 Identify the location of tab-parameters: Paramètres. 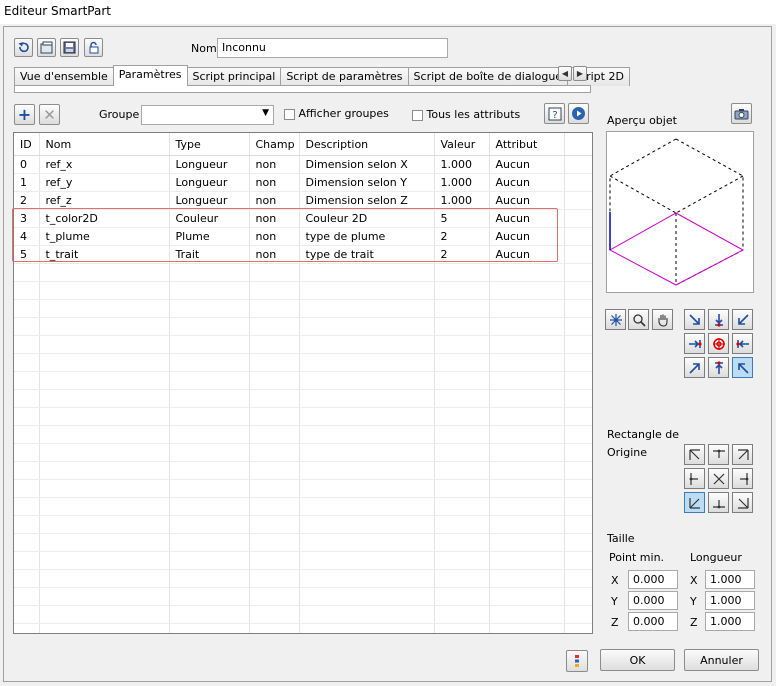
(150, 75).